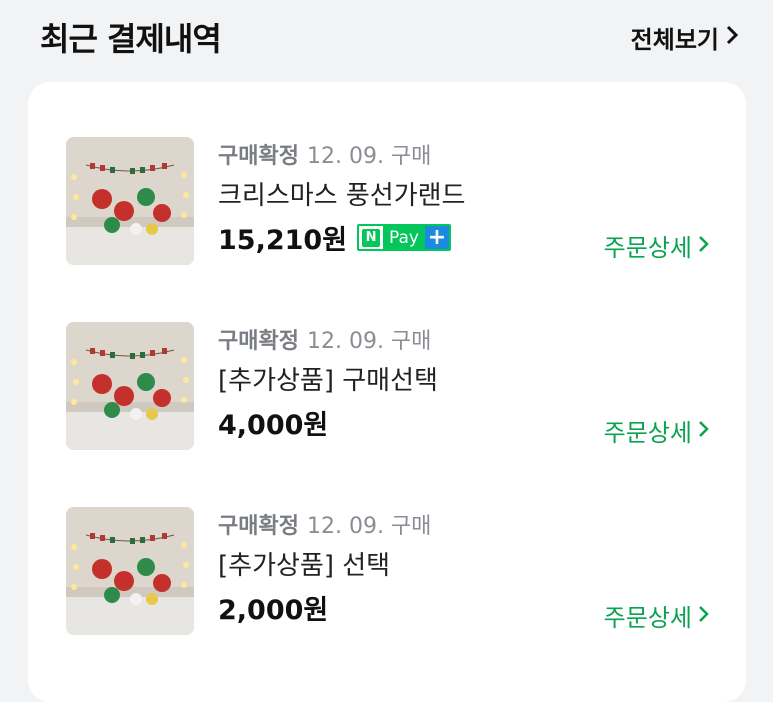  I want to click on product-name: [추가상품] 선택, so click(304, 563).